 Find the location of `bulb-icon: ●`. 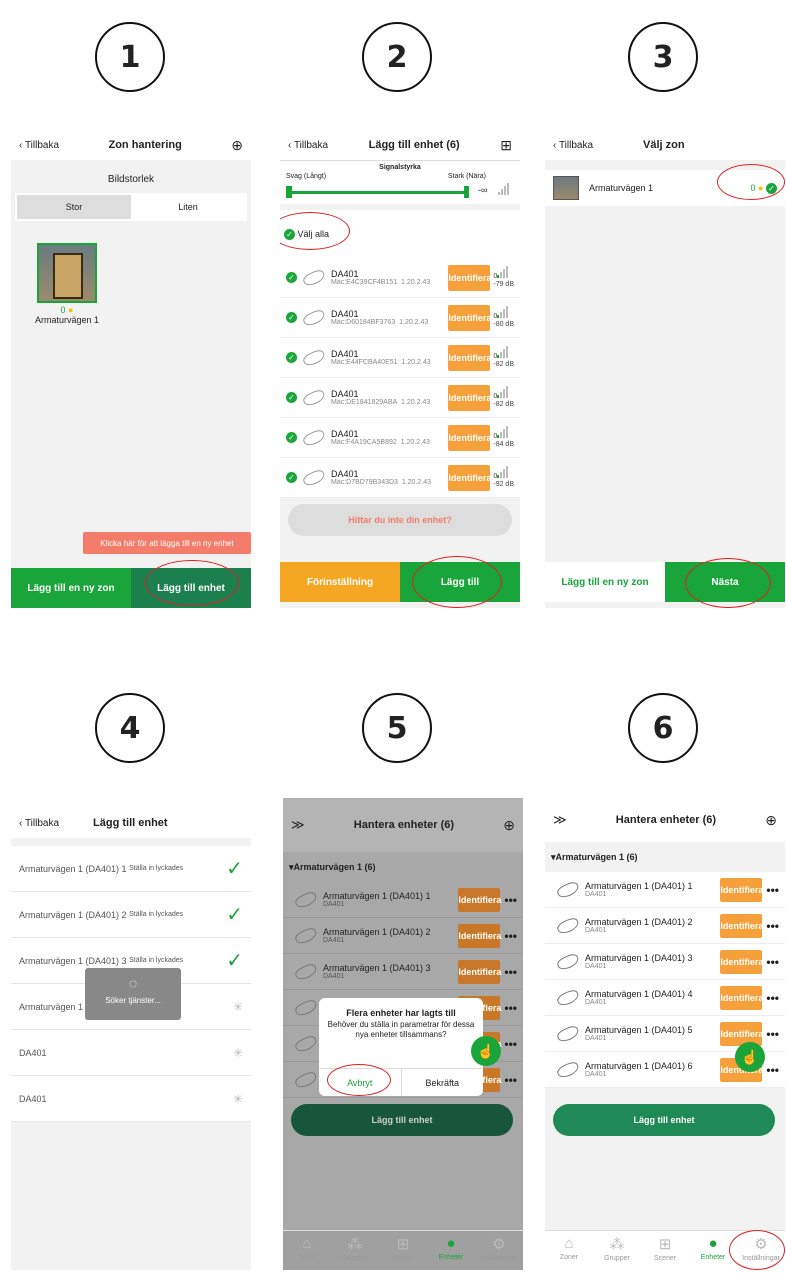

bulb-icon: ● is located at coordinates (451, 1243).